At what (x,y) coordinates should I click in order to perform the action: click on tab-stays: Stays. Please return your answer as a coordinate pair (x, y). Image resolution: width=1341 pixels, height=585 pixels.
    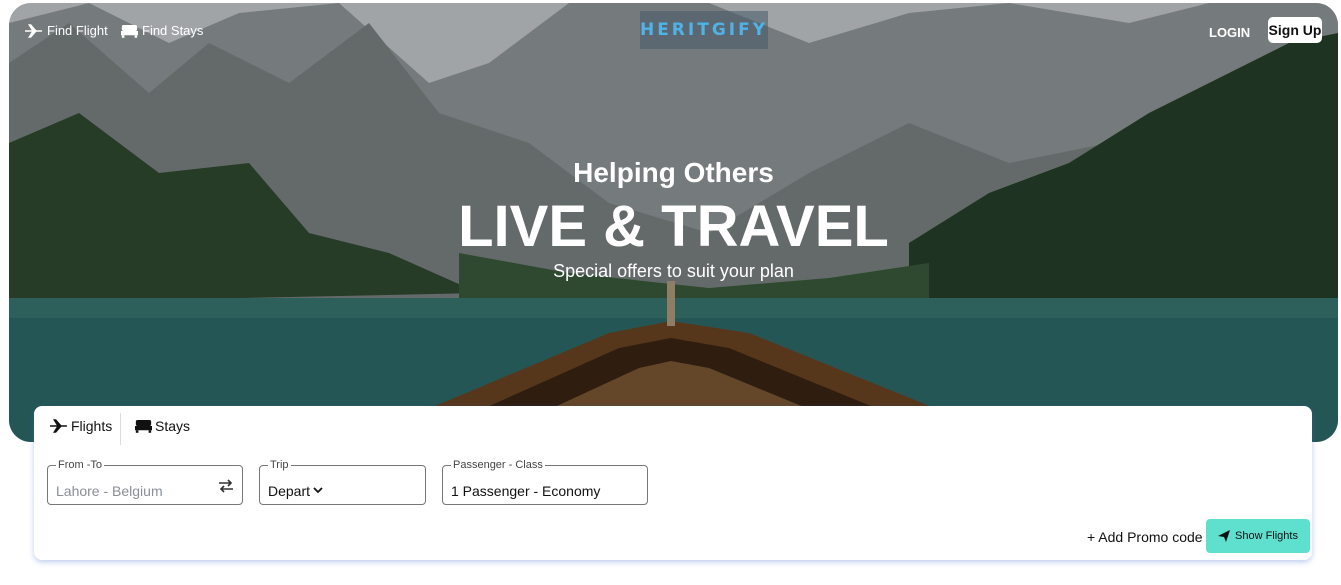
    Looking at the image, I should click on (162, 426).